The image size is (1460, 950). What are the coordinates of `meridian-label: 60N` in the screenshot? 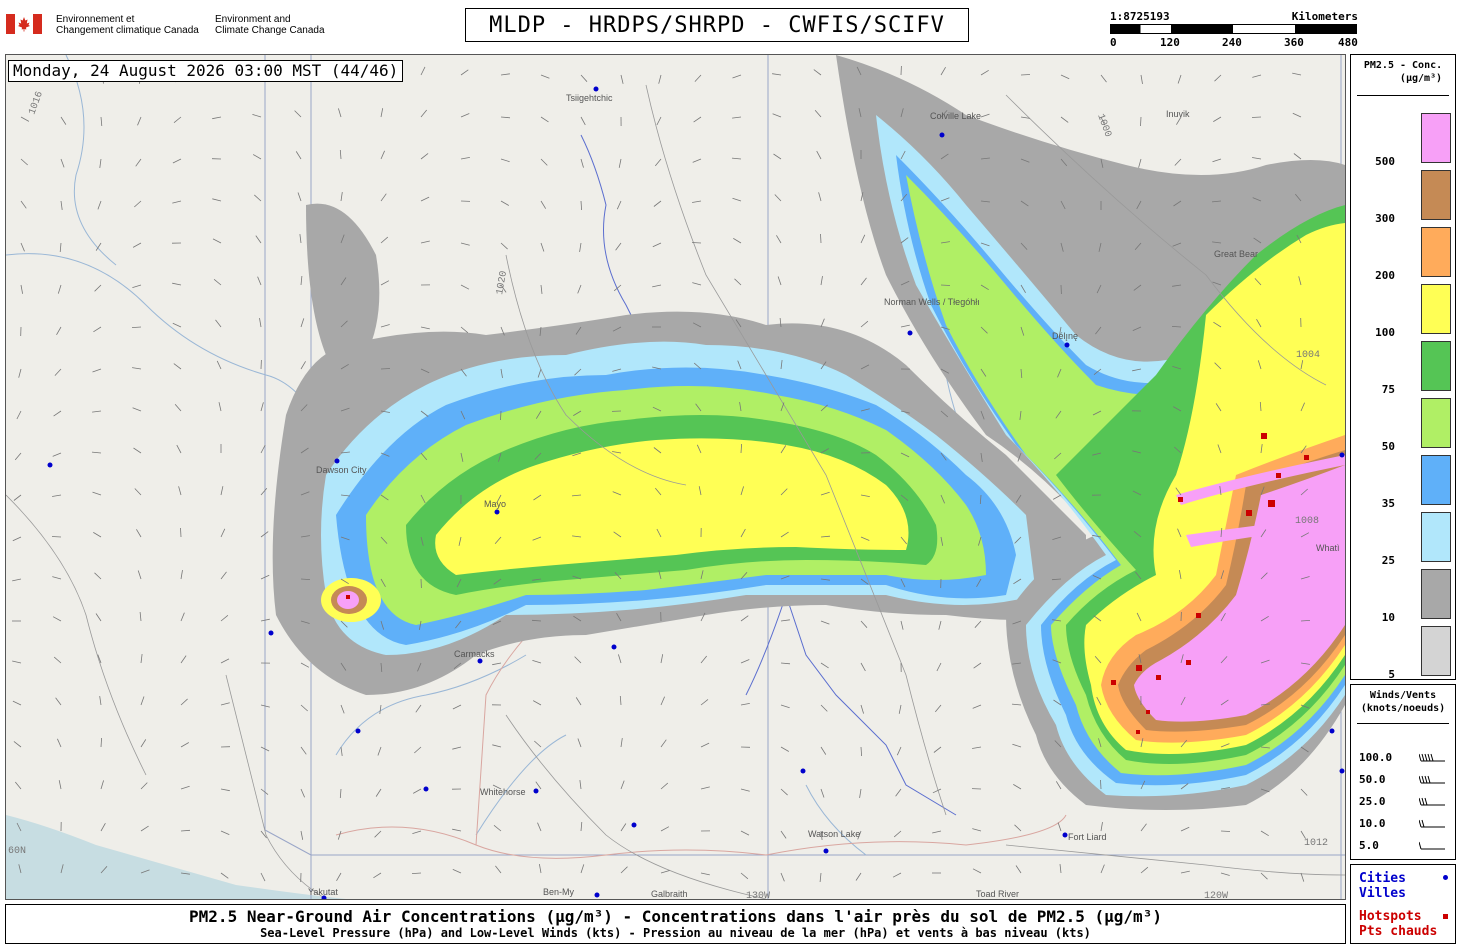 It's located at (17, 851).